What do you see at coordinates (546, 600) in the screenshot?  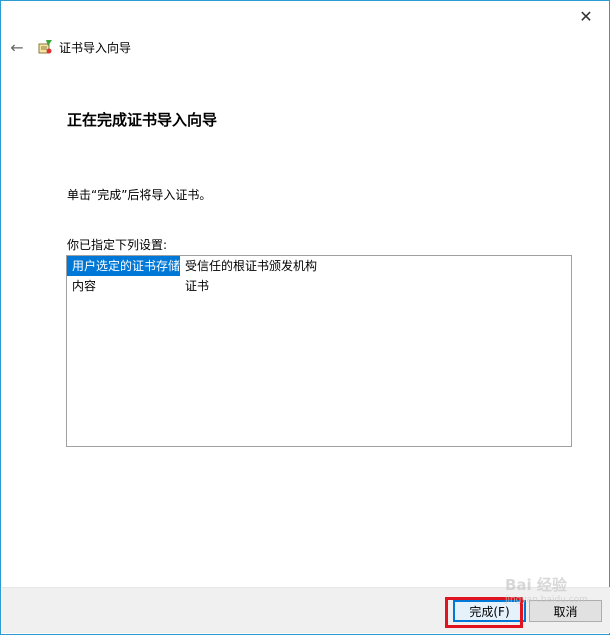 I see `watermark-sub: jingyan.baidu.com` at bounding box center [546, 600].